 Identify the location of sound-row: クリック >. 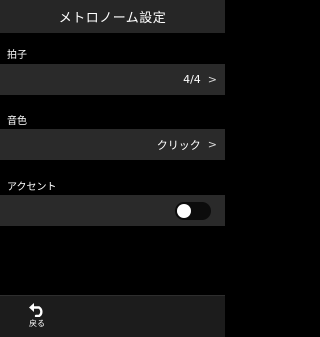
(112, 144).